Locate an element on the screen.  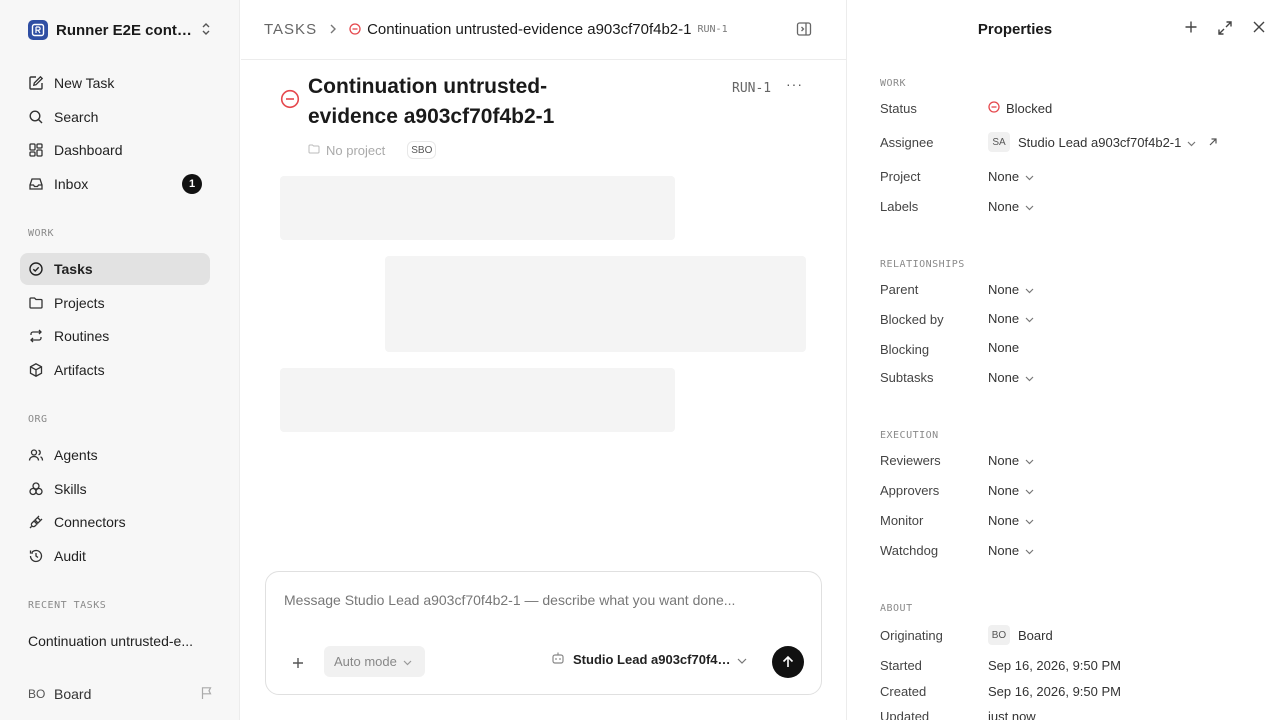
subtasks-value: None is located at coordinates (1004, 377).